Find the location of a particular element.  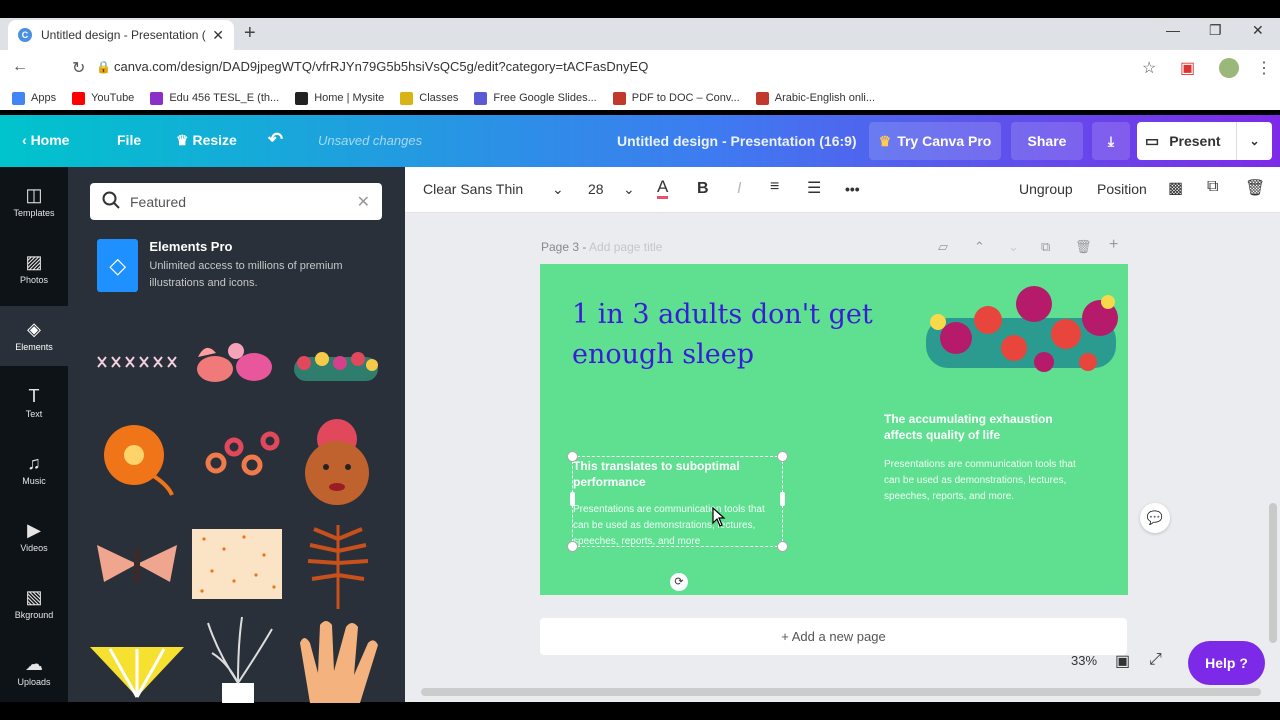

try-canva-pro-button: ♛ Try Canva Pro is located at coordinates (935, 141).